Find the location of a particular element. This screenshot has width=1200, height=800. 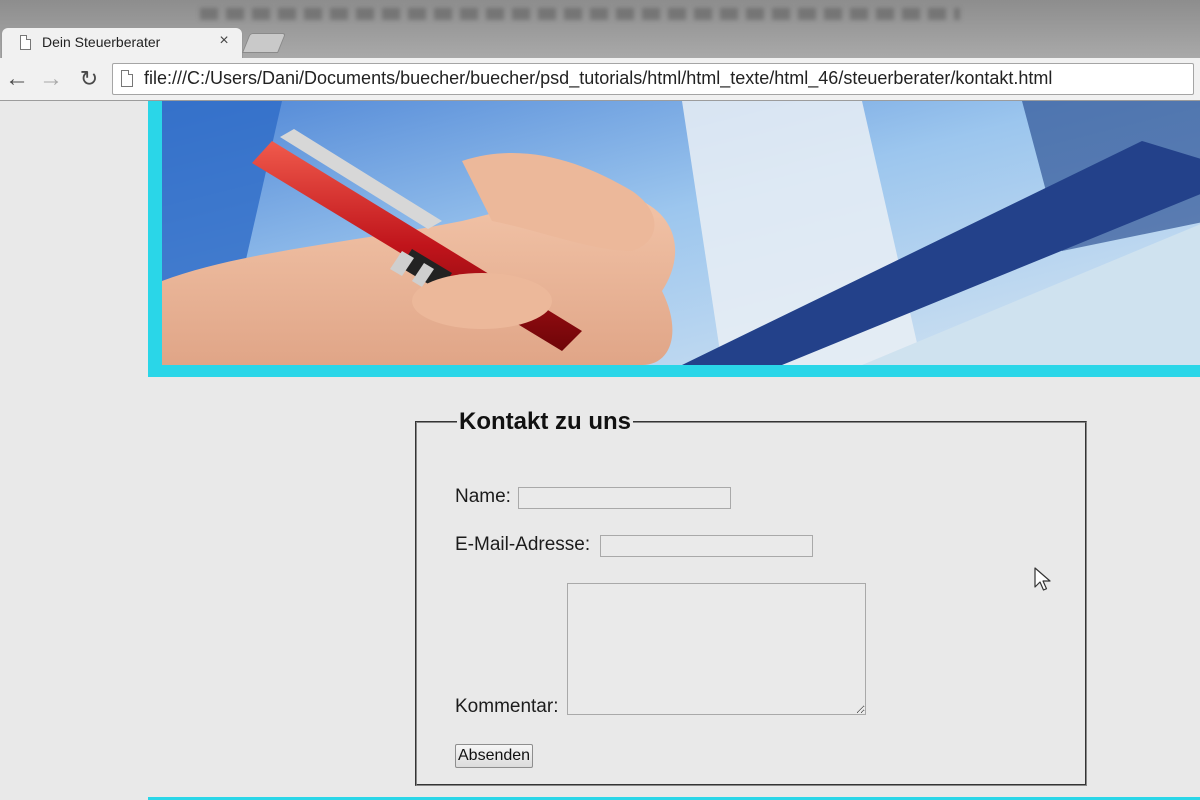

name-label: Name: is located at coordinates (483, 496).